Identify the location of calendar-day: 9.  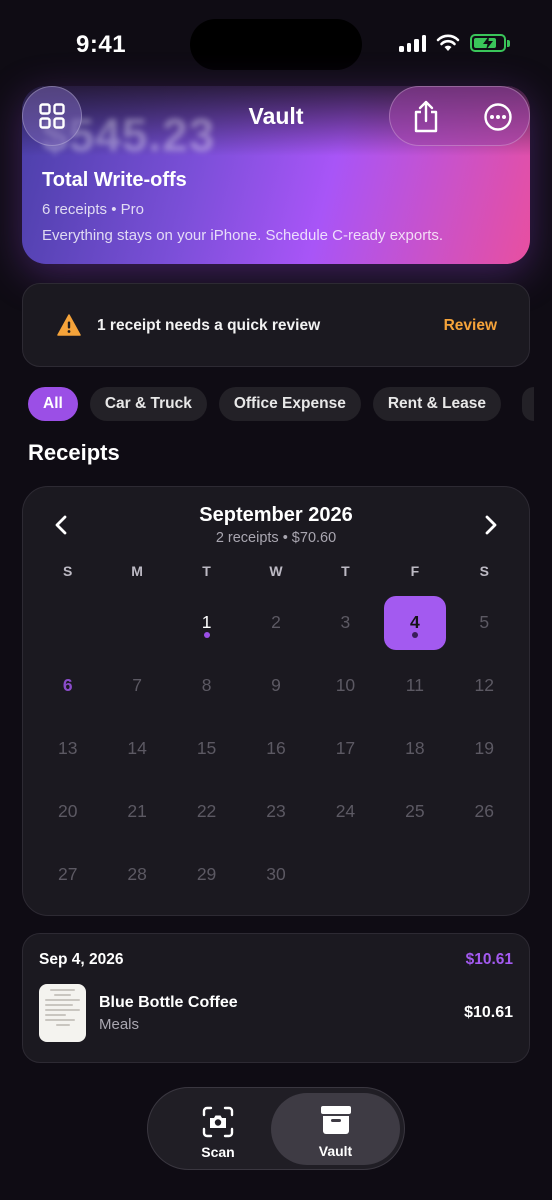
(275, 685).